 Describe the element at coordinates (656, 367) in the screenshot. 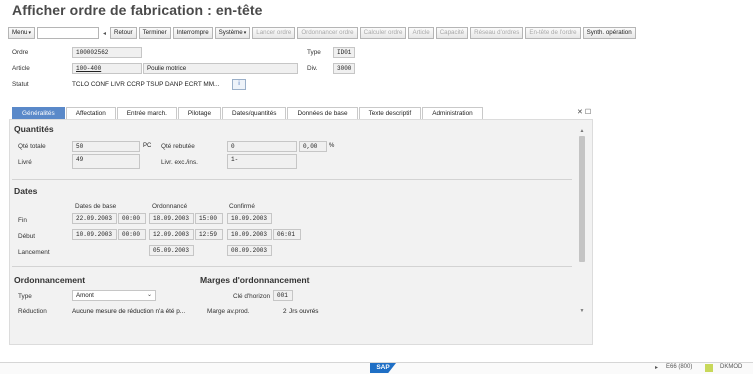

I see `expand-icon: ▸` at that location.